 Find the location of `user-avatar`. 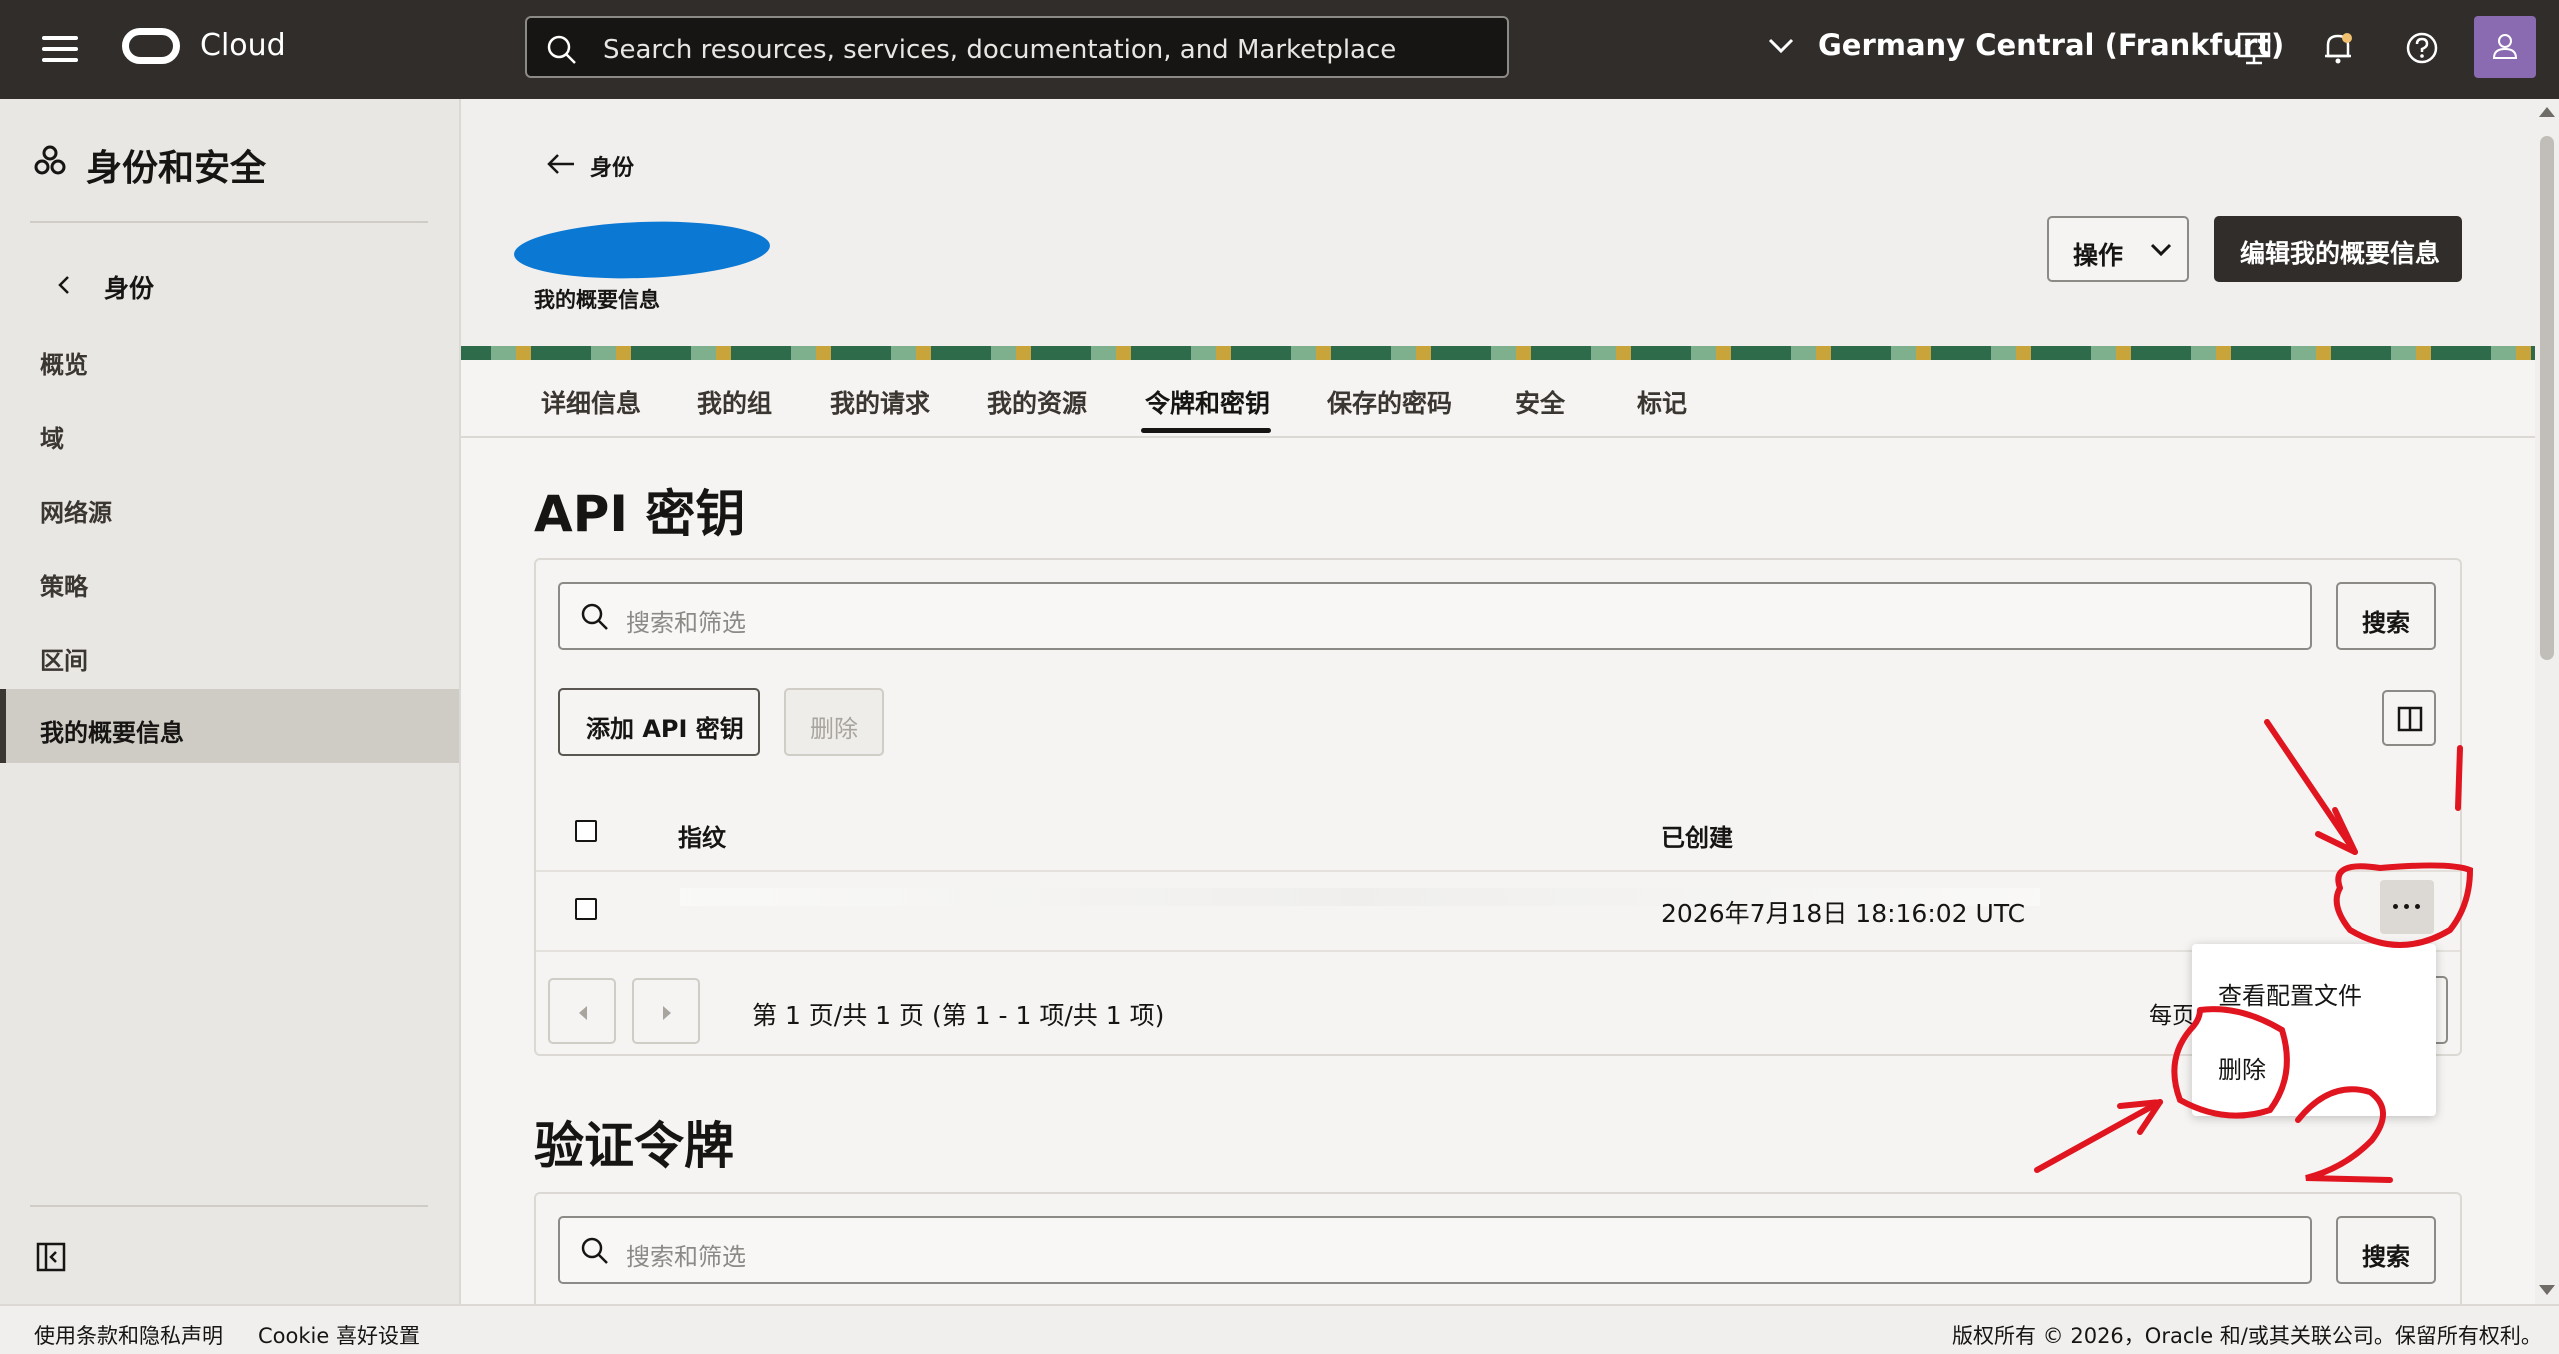

user-avatar is located at coordinates (2505, 47).